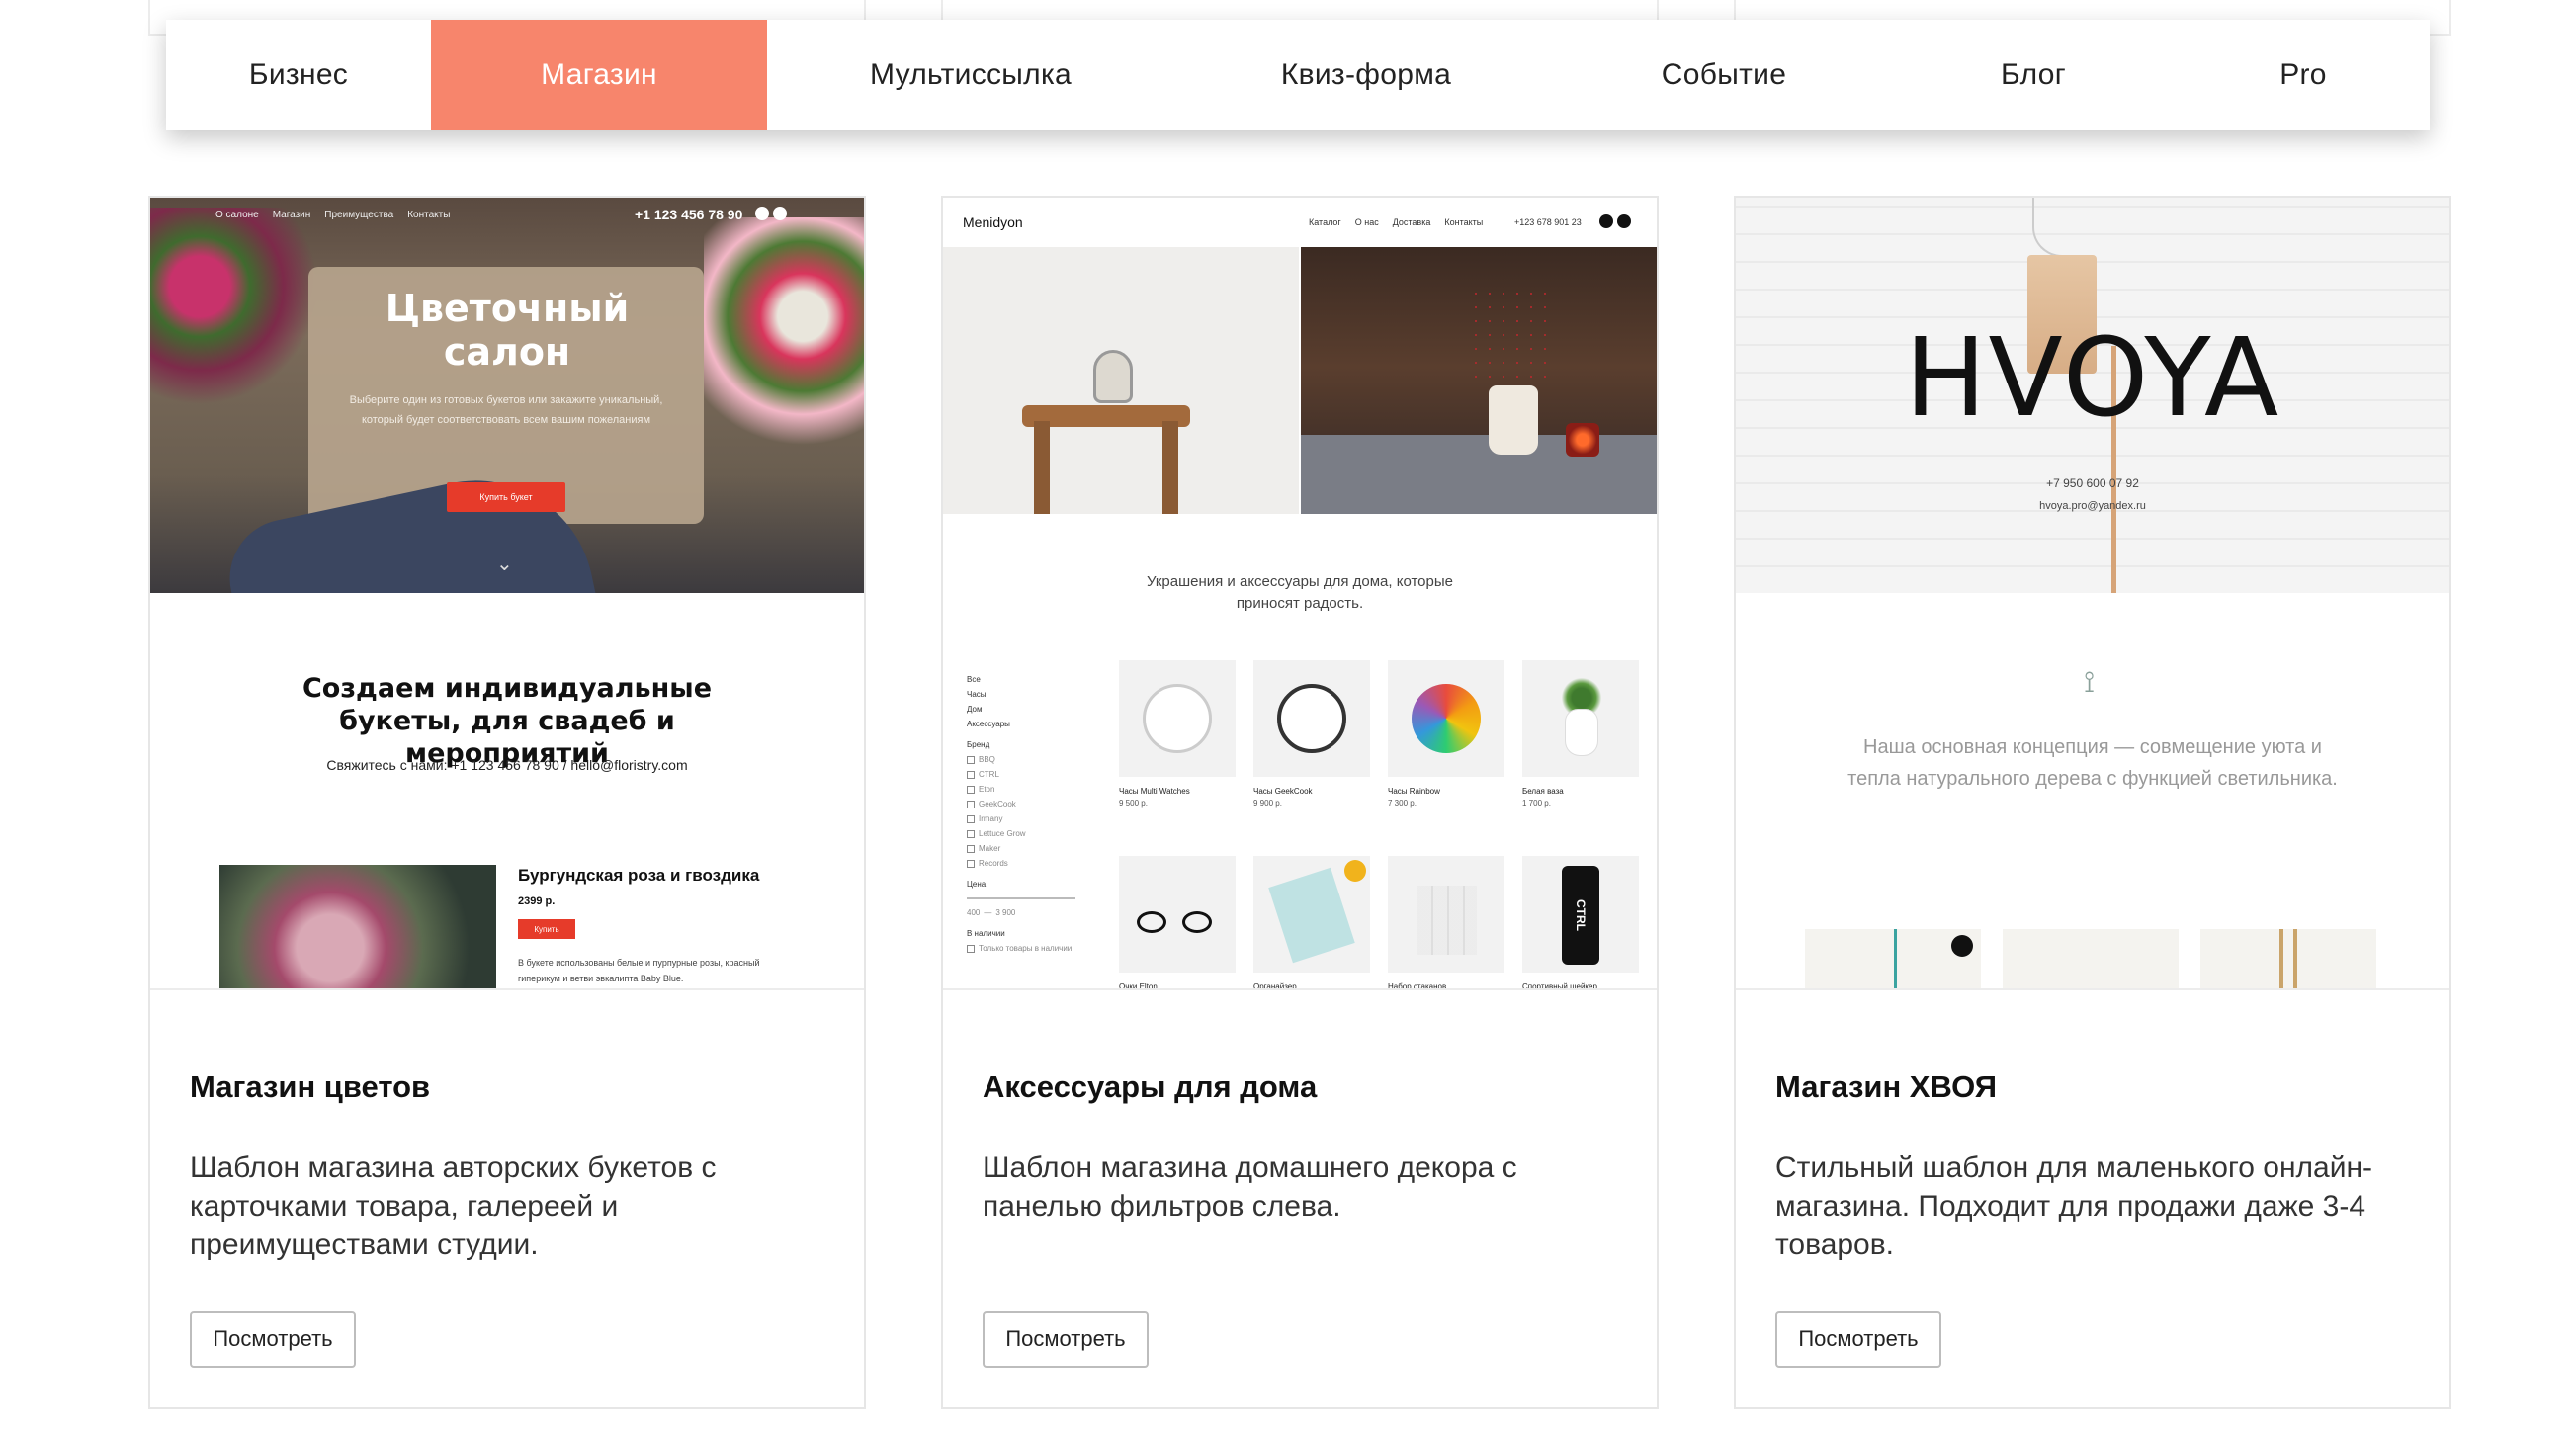 This screenshot has height=1445, width=2576. I want to click on tab-event: Событие, so click(1724, 75).